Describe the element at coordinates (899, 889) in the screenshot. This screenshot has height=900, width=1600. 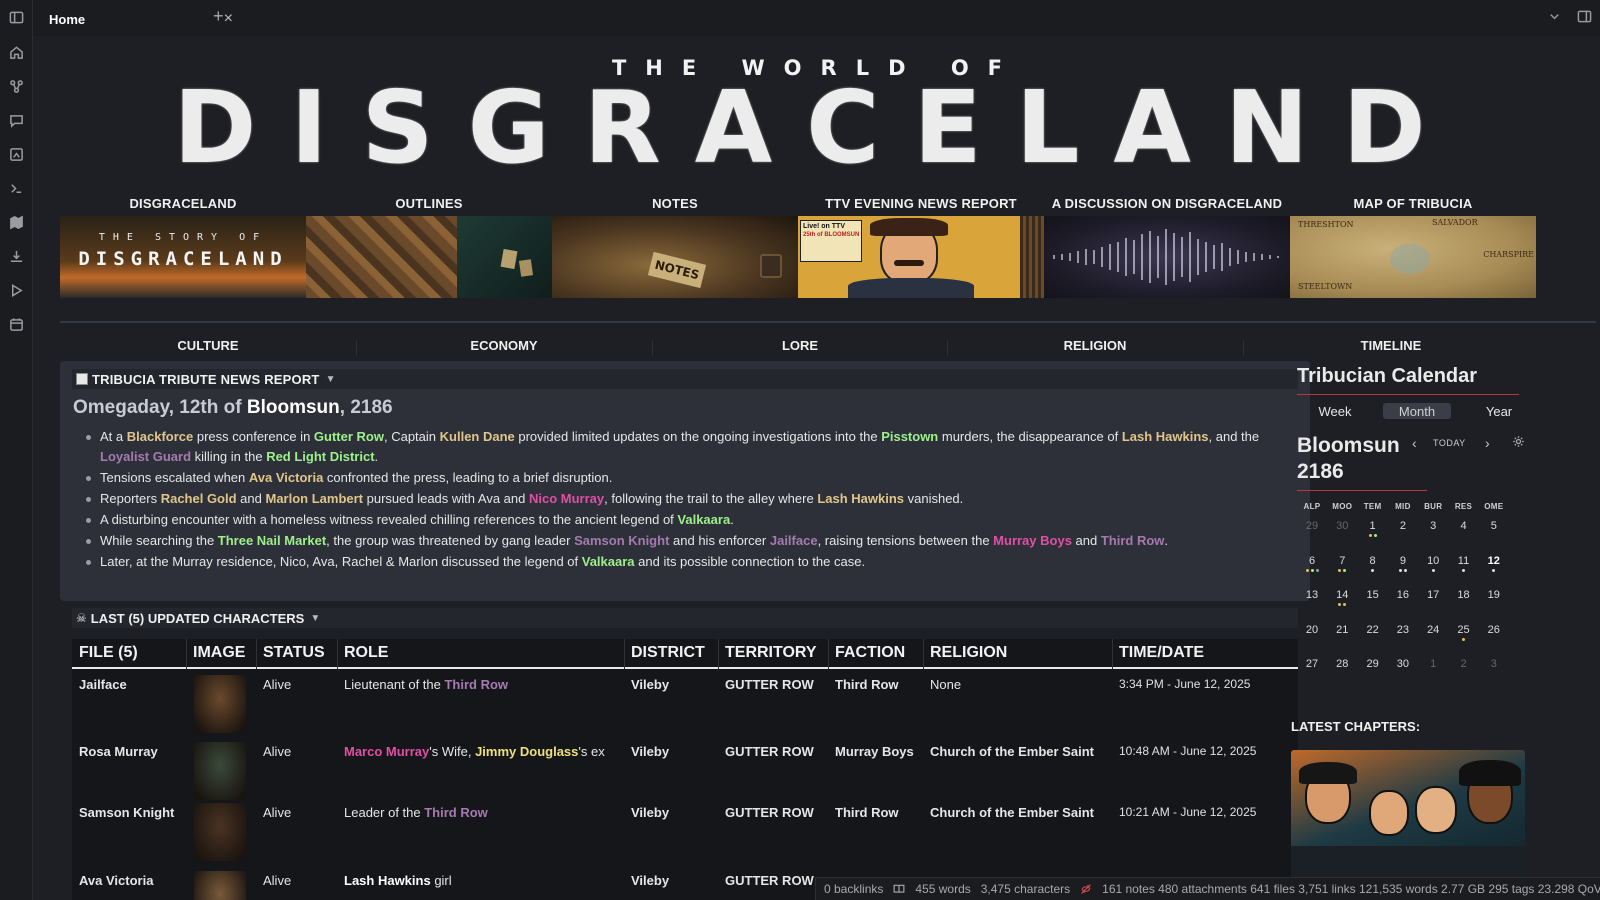
I see `reading-mode-icon` at that location.